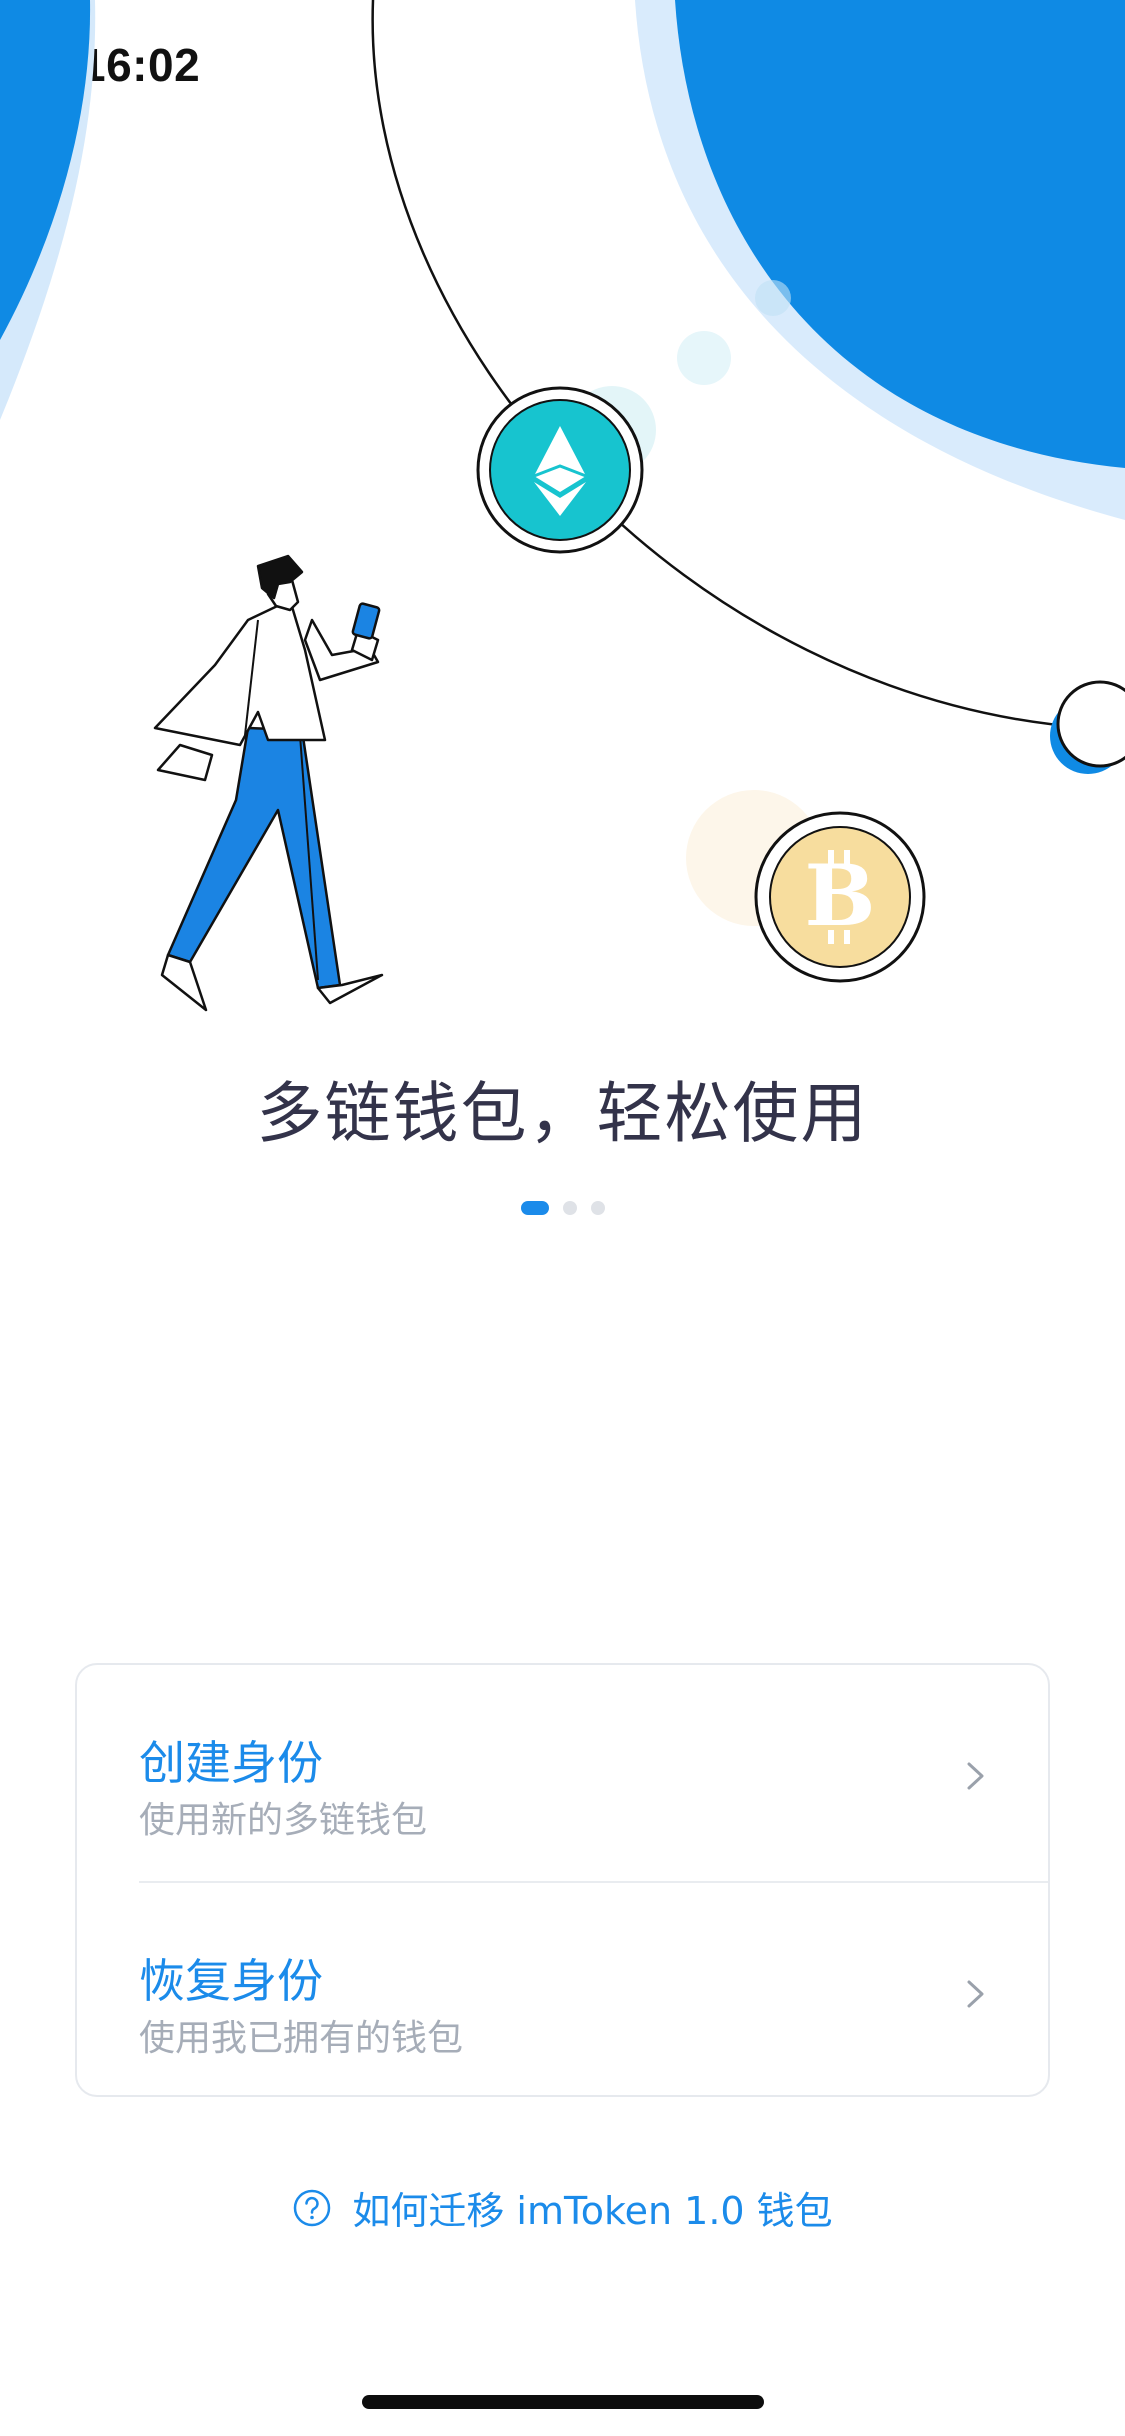  Describe the element at coordinates (301, 2038) in the screenshot. I see `restore-identity-subtitle: 使用我已拥有的钱包` at that location.